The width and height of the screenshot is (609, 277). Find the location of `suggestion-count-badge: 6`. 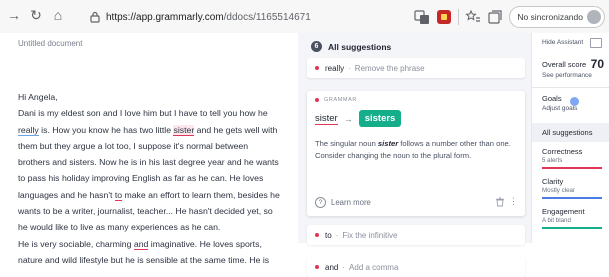

suggestion-count-badge: 6 is located at coordinates (316, 46).